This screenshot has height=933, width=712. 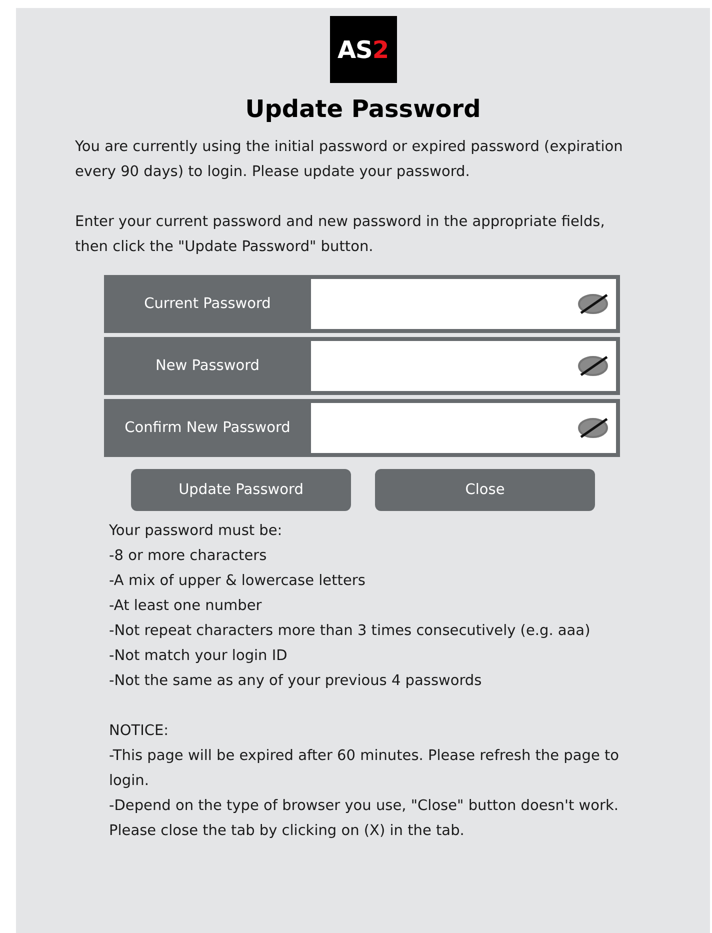 I want to click on logo-accent-text: 2, so click(x=380, y=50).